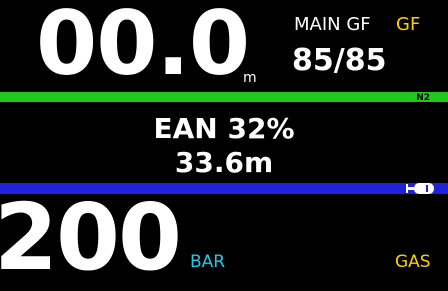 This screenshot has width=448, height=291. Describe the element at coordinates (208, 262) in the screenshot. I see `tank-pressure-unit: BAR` at that location.